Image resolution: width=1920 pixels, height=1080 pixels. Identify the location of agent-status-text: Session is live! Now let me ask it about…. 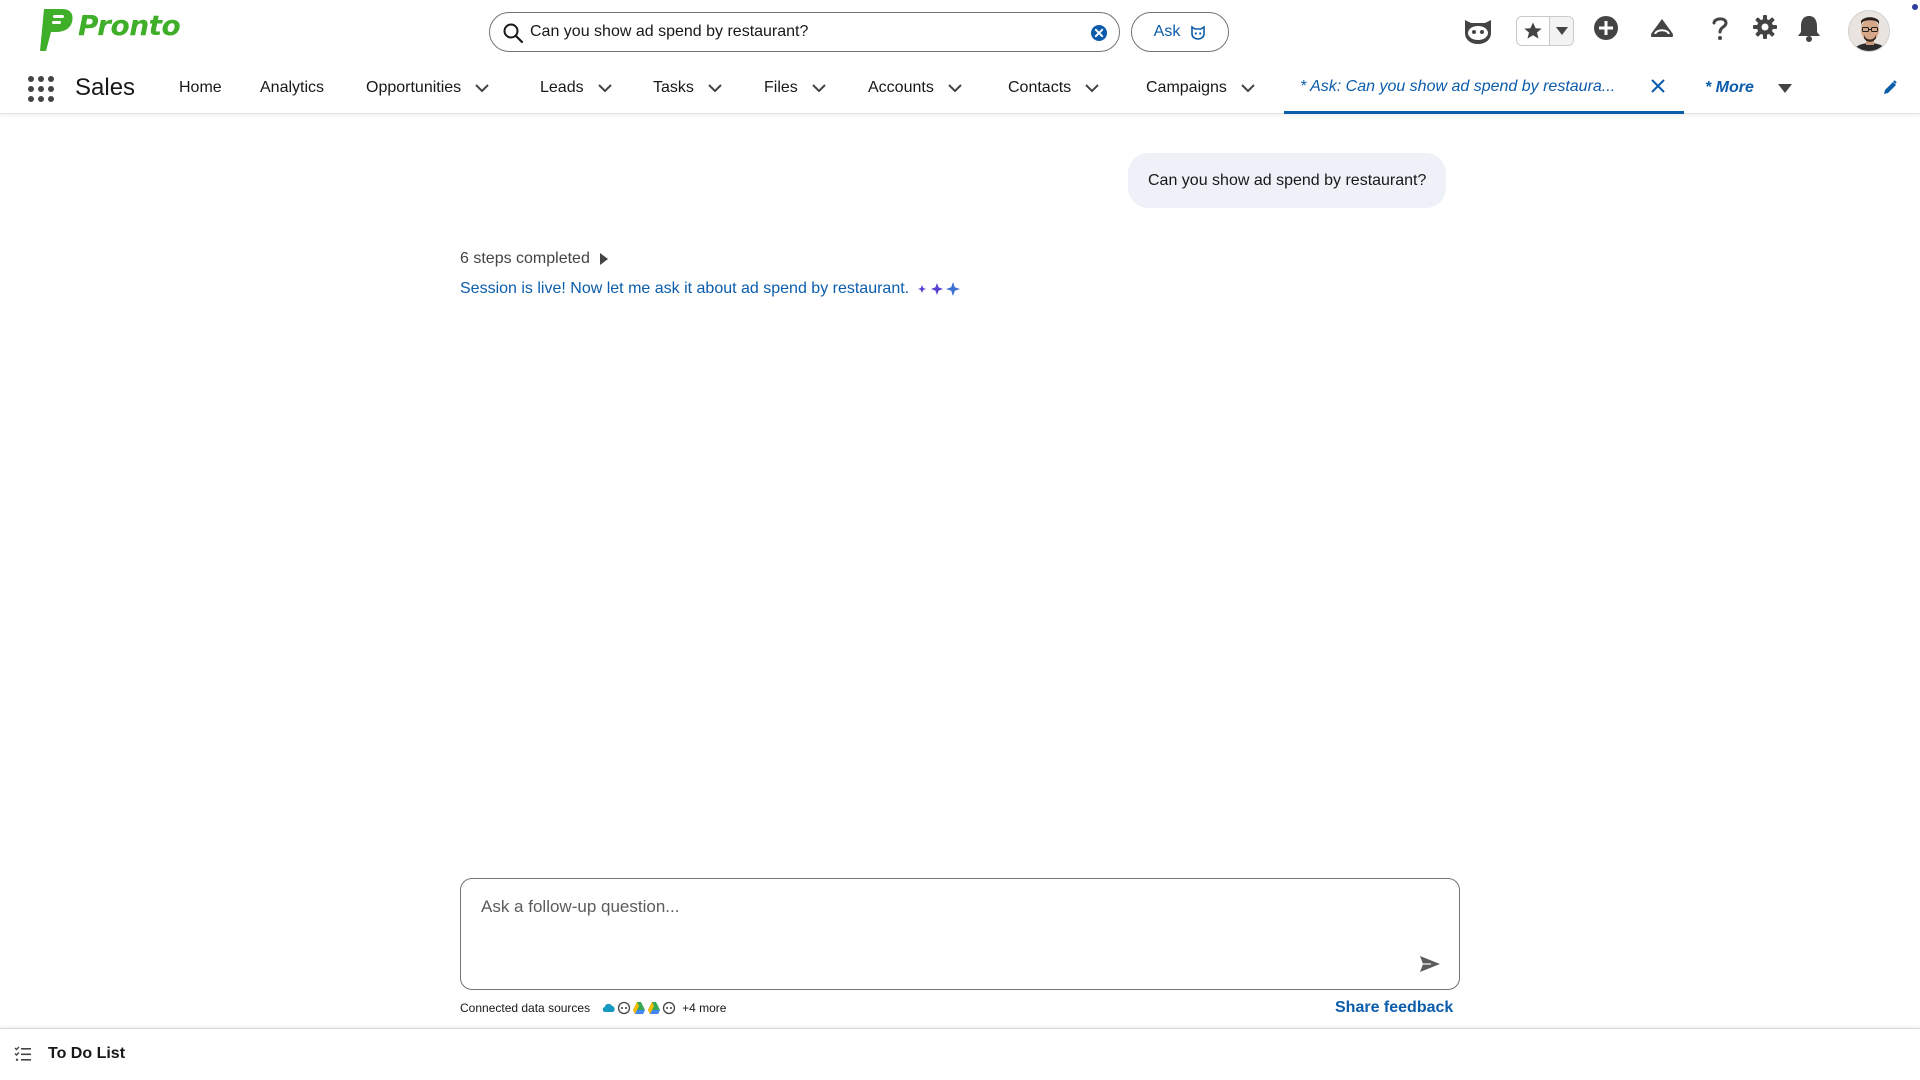
(685, 288).